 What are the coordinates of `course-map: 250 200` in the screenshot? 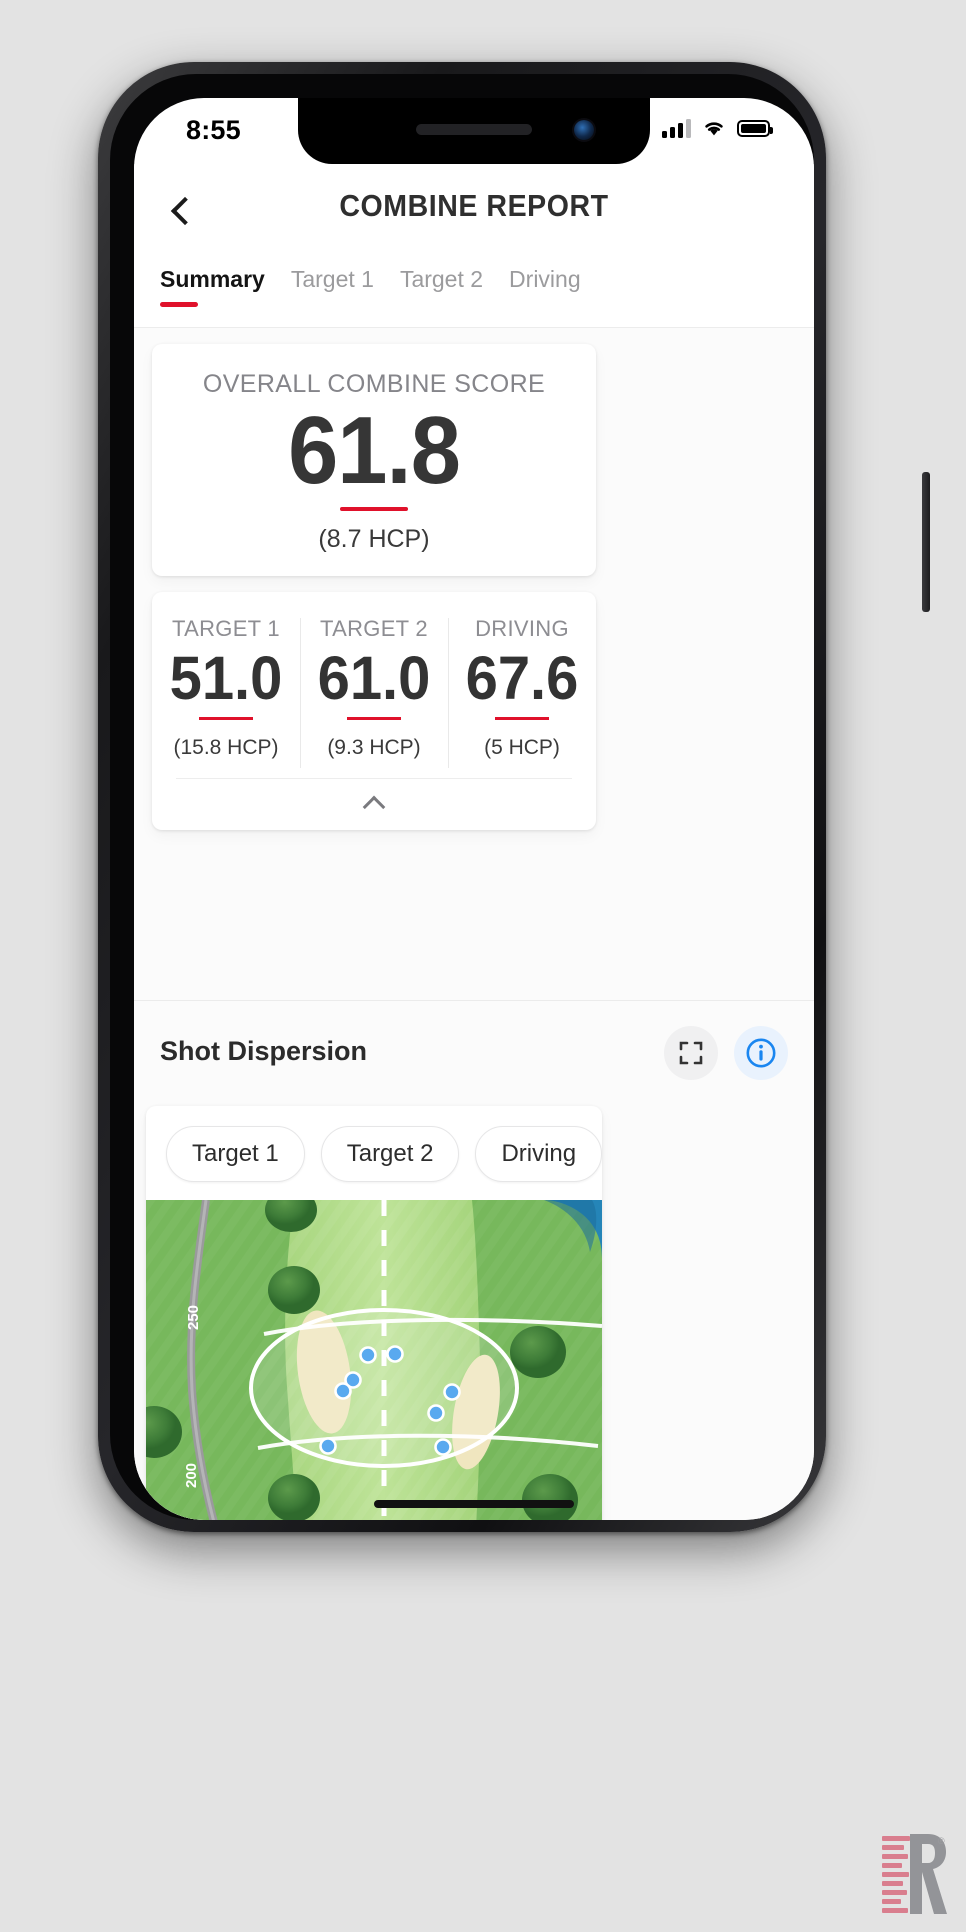 It's located at (374, 1360).